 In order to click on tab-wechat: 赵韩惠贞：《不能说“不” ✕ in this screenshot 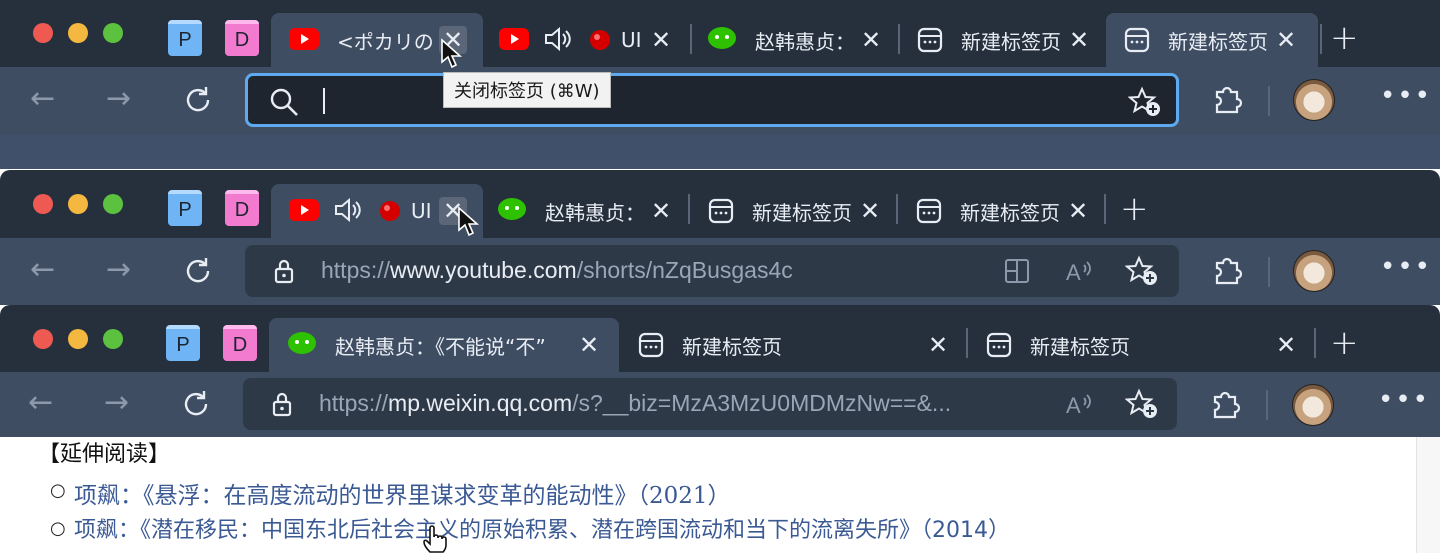, I will do `click(444, 345)`.